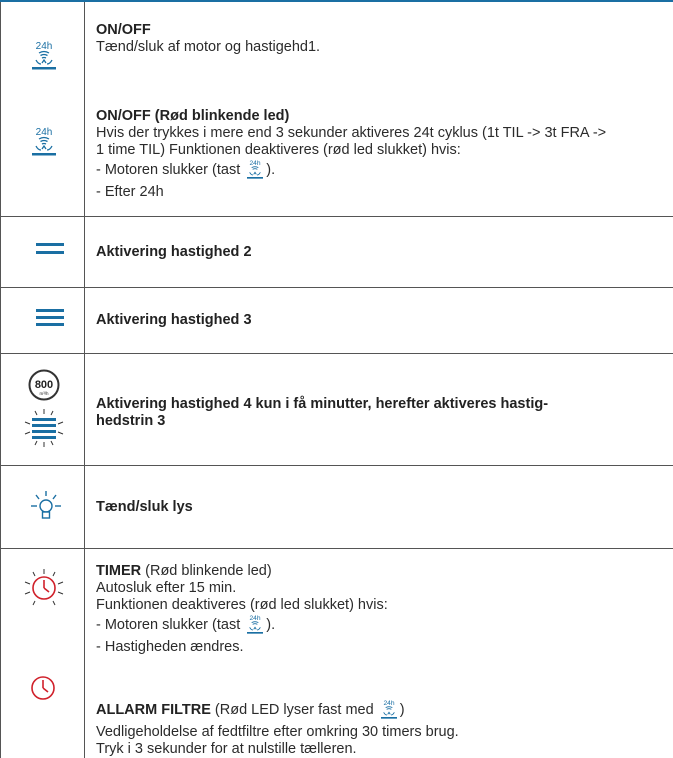  What do you see at coordinates (44, 430) in the screenshot?
I see `speed-4-blinking-icon` at bounding box center [44, 430].